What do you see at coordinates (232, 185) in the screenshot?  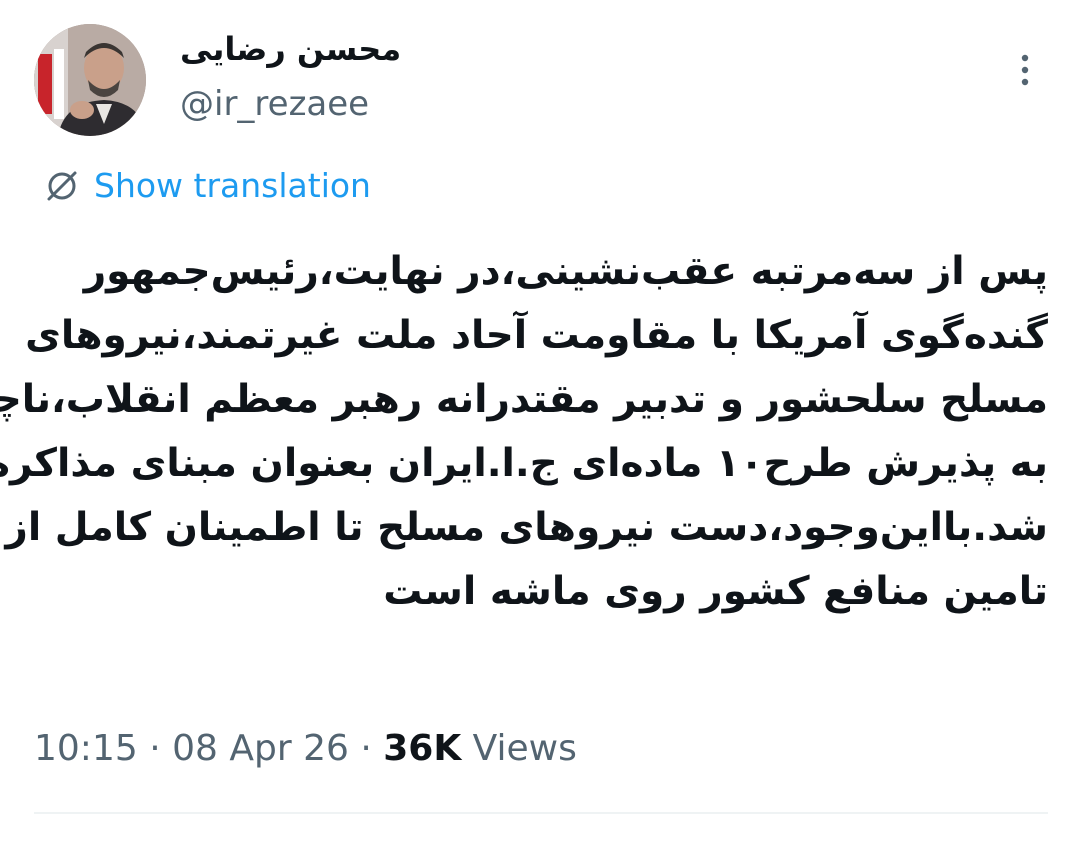 I see `show-translation-label: Show translation` at bounding box center [232, 185].